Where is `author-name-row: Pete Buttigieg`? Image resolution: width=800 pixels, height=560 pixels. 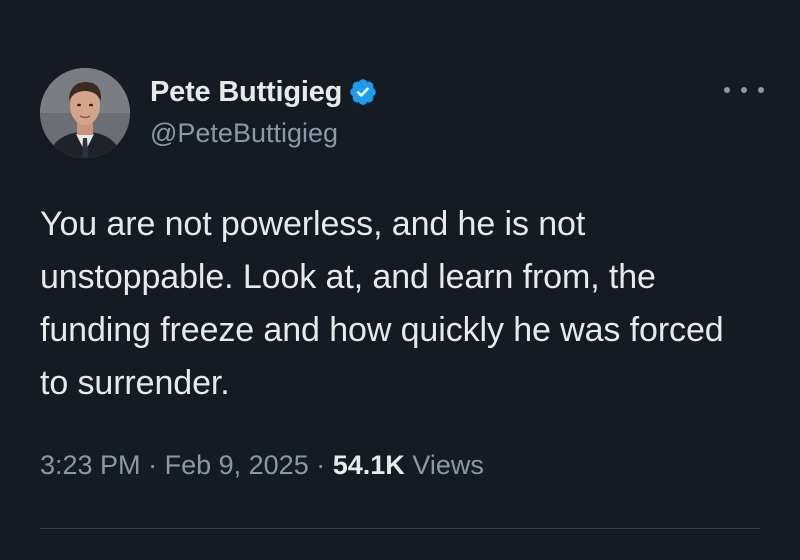
author-name-row: Pete Buttigieg is located at coordinates (264, 92).